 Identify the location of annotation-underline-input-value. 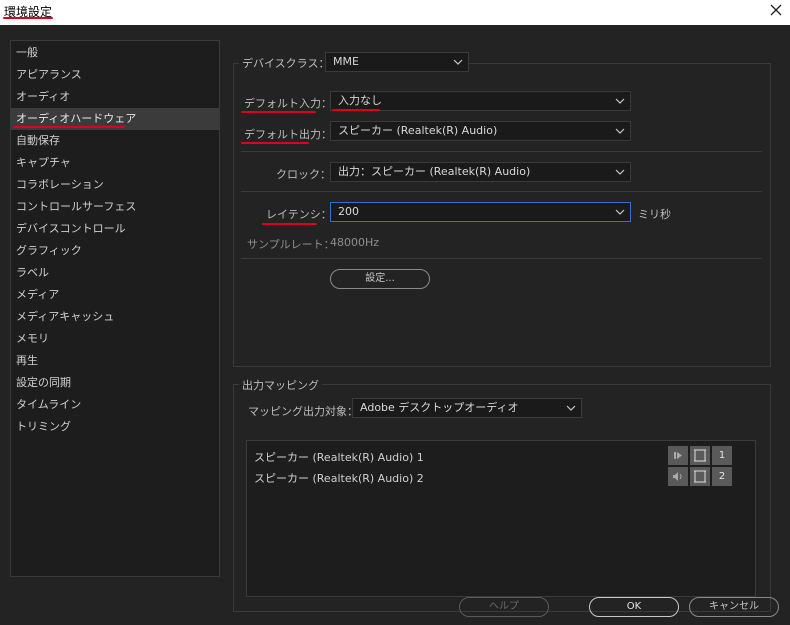
(356, 110).